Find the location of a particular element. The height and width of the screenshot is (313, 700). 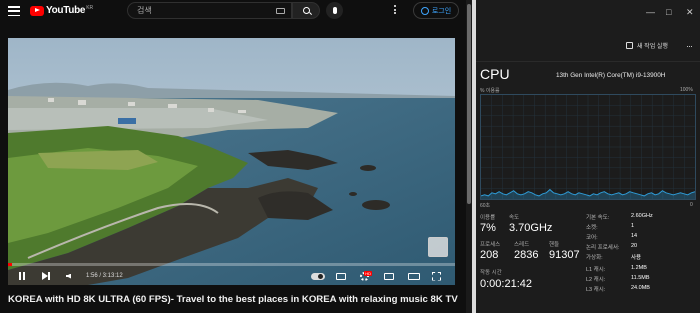

video-progress-bar is located at coordinates (231, 264).